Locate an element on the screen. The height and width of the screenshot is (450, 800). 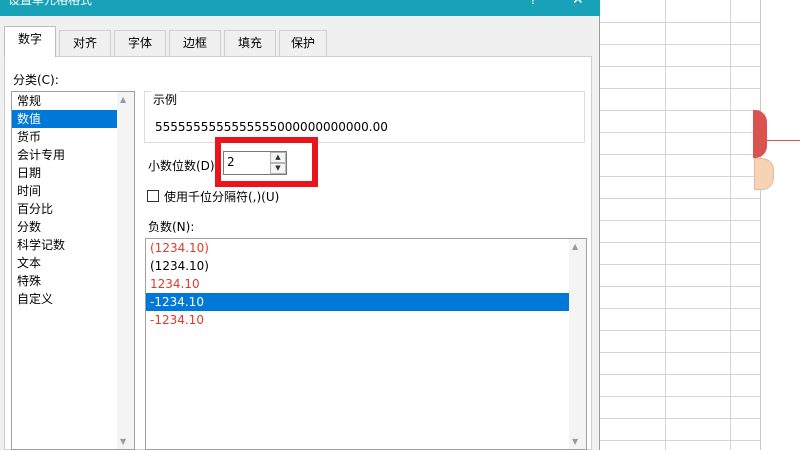
help-button: ? is located at coordinates (533, 4).